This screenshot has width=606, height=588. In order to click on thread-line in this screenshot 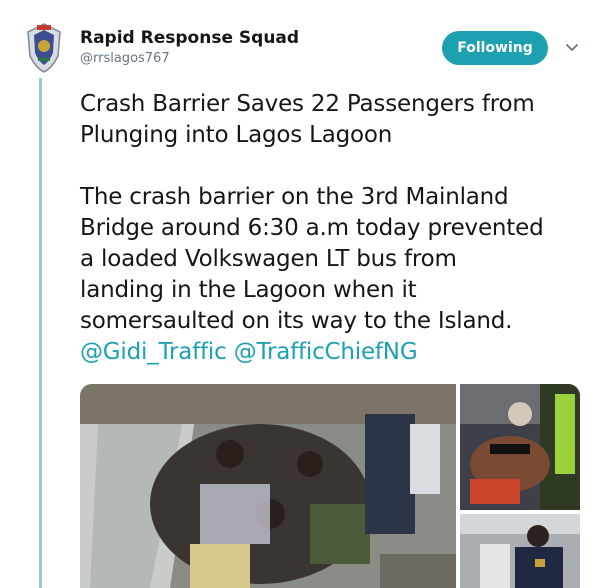, I will do `click(40, 333)`.